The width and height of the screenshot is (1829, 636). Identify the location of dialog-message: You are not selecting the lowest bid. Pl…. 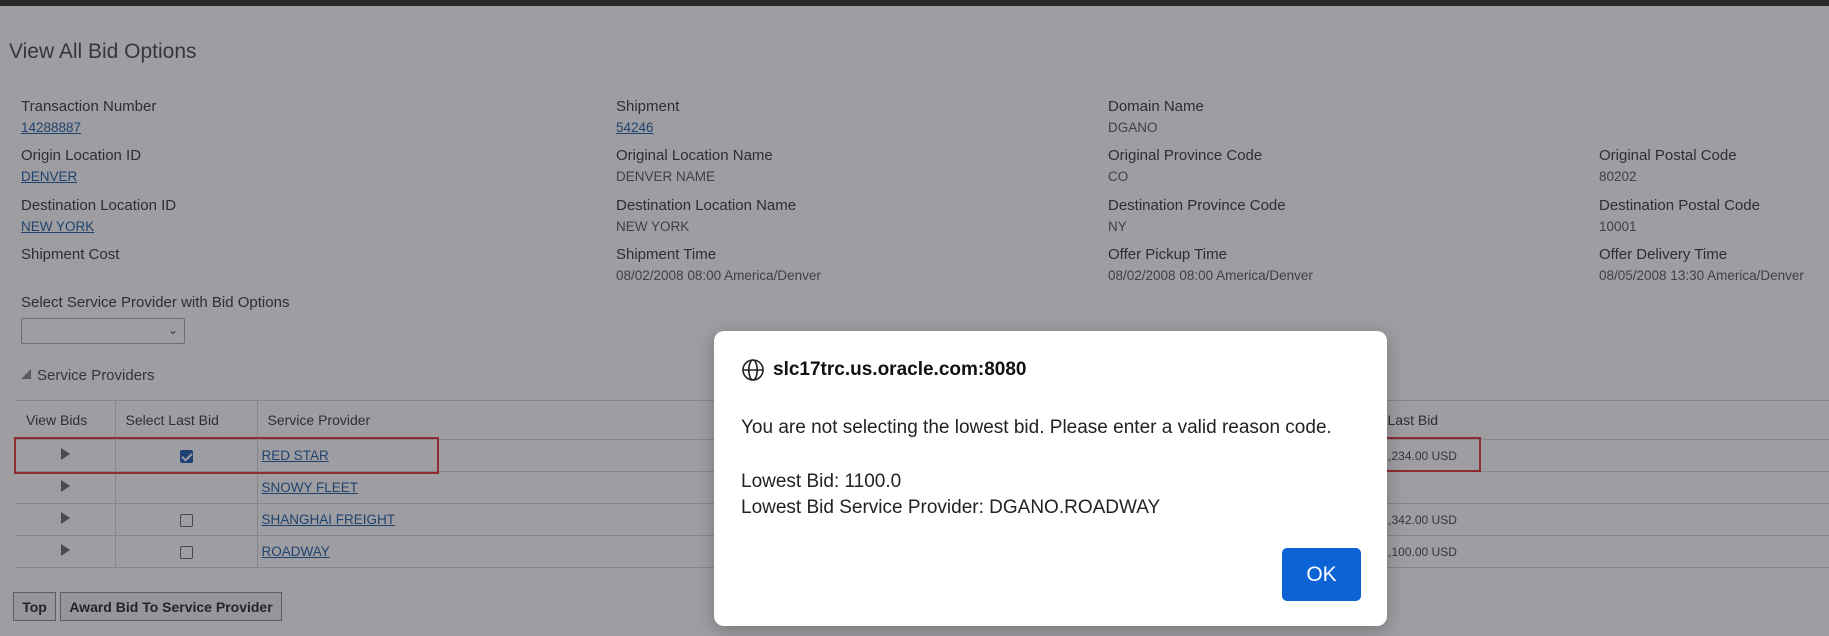
(1036, 427).